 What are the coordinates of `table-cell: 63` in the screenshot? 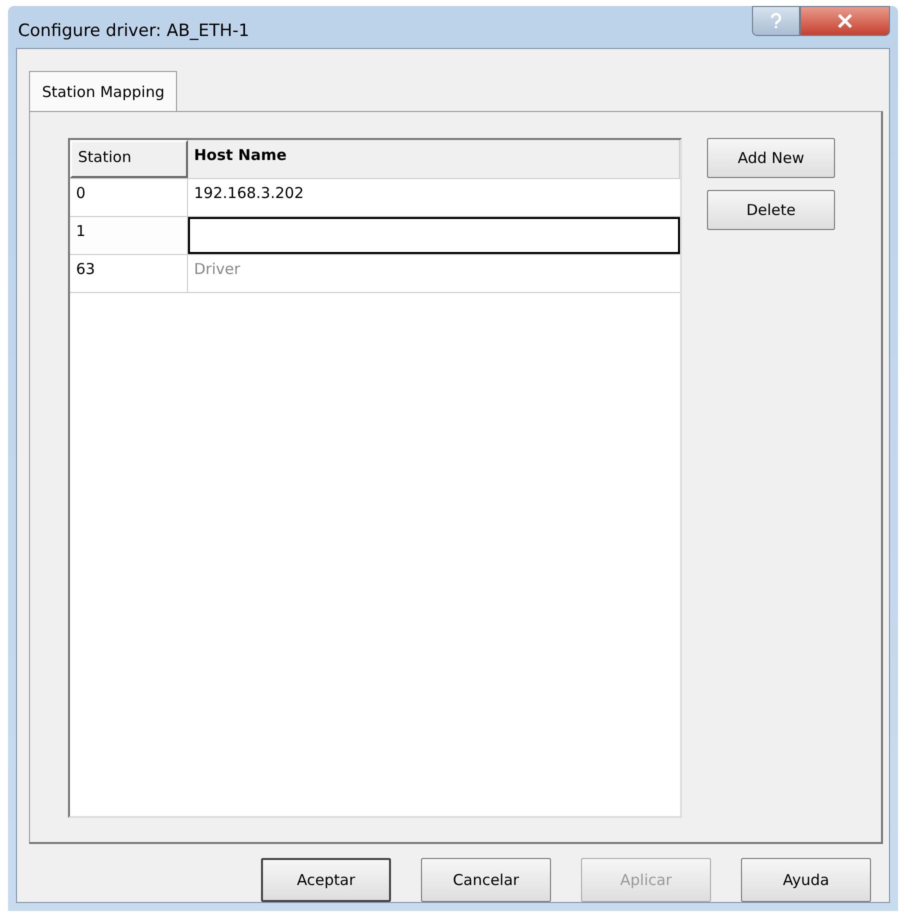 It's located at (129, 273).